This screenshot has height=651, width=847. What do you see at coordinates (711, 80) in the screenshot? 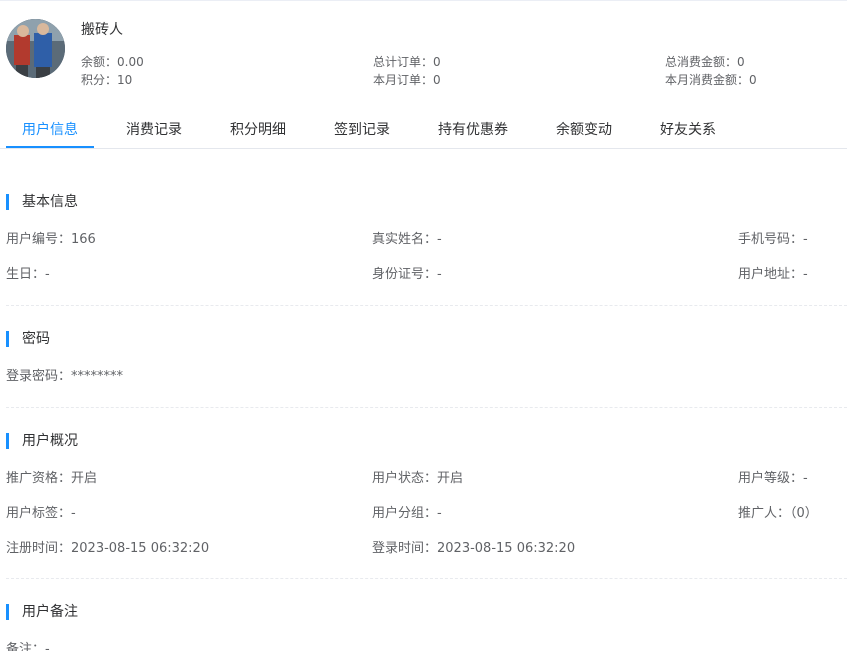
I see `stat-month-spend: 本月消费金额：0` at bounding box center [711, 80].